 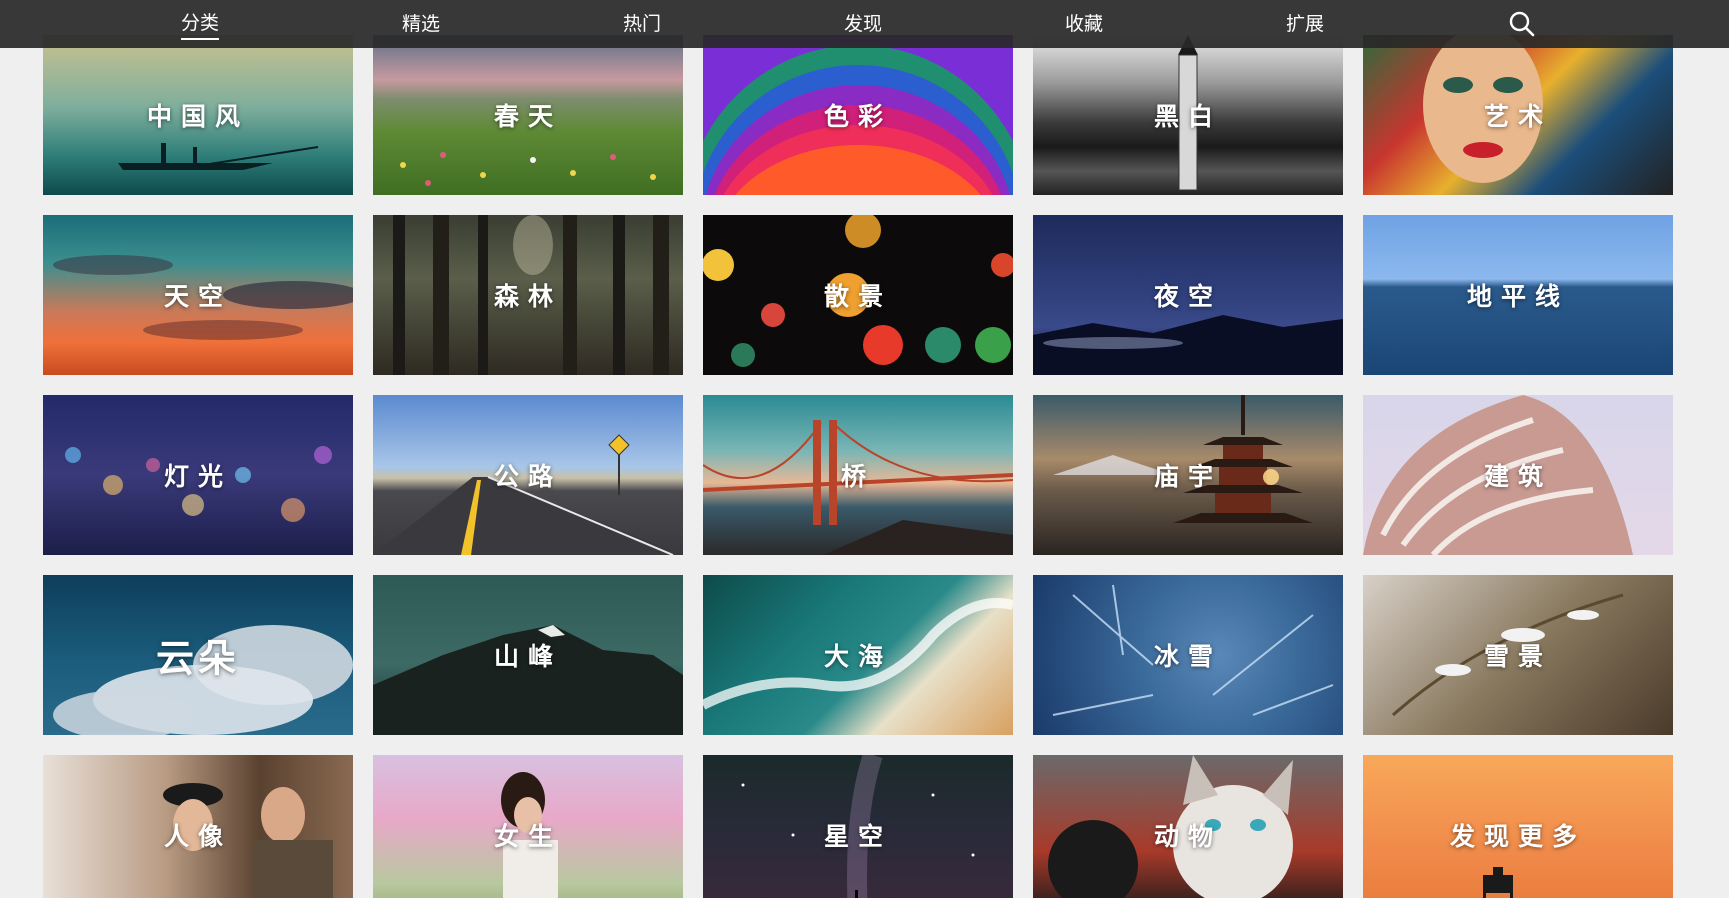 I want to click on top-nav-bar: 分类 精选 热门 发现 收藏 扩展, so click(x=864, y=24).